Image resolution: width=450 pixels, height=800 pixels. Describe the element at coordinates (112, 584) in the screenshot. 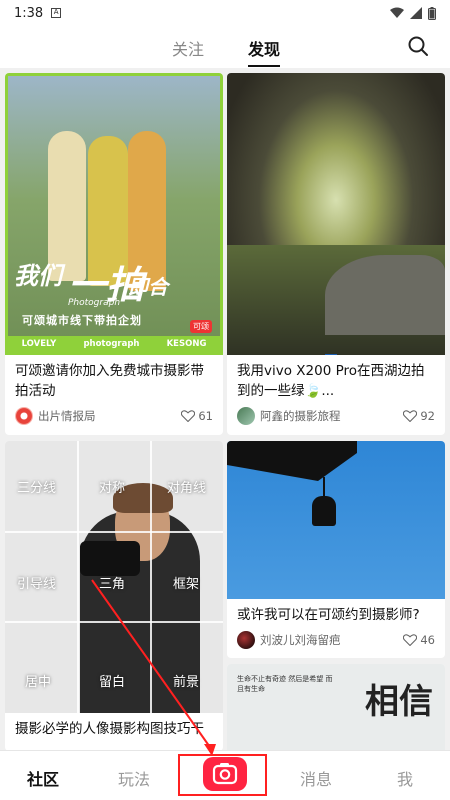

I see `grid-label: 三角` at that location.